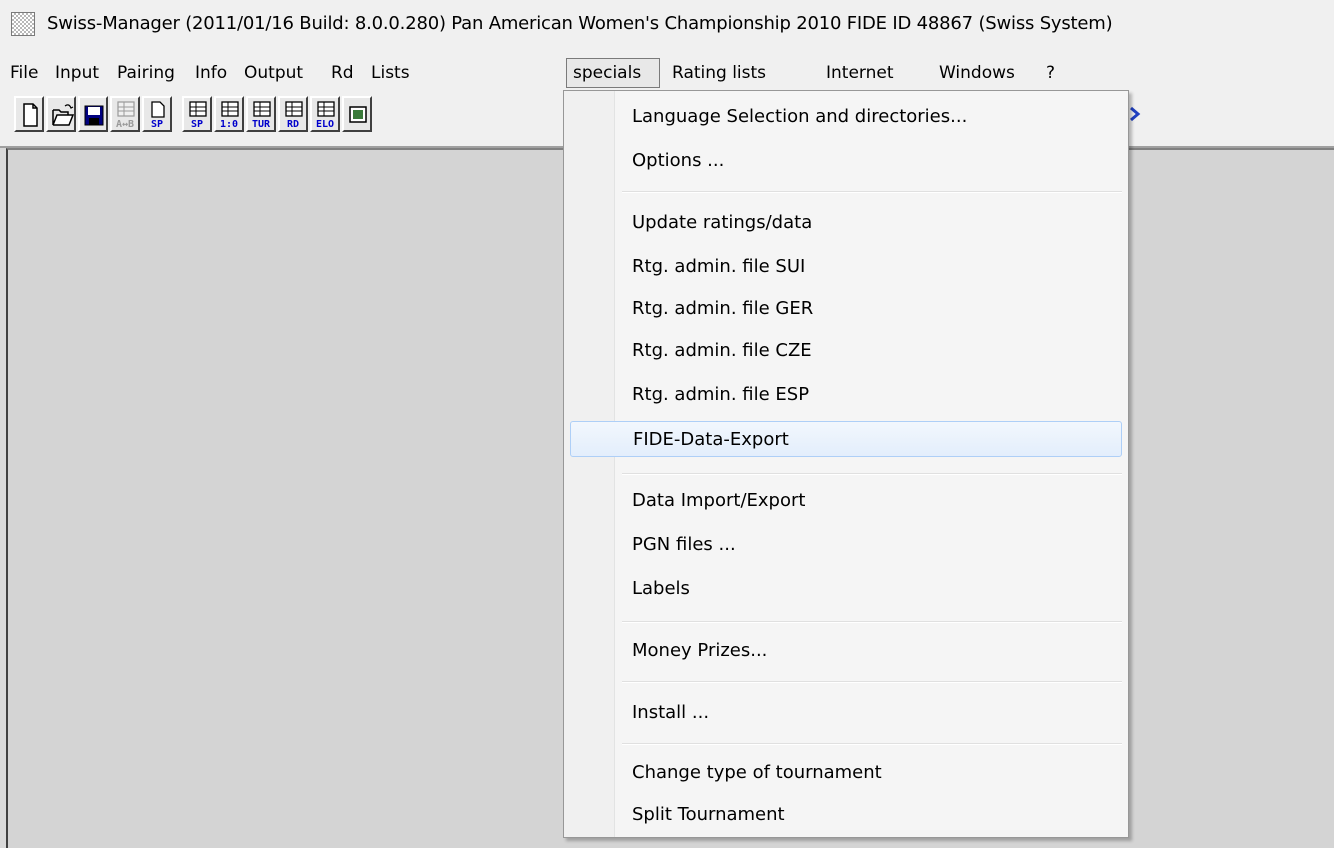 The width and height of the screenshot is (1334, 848). Describe the element at coordinates (390, 73) in the screenshot. I see `menu-lists: Lists` at that location.